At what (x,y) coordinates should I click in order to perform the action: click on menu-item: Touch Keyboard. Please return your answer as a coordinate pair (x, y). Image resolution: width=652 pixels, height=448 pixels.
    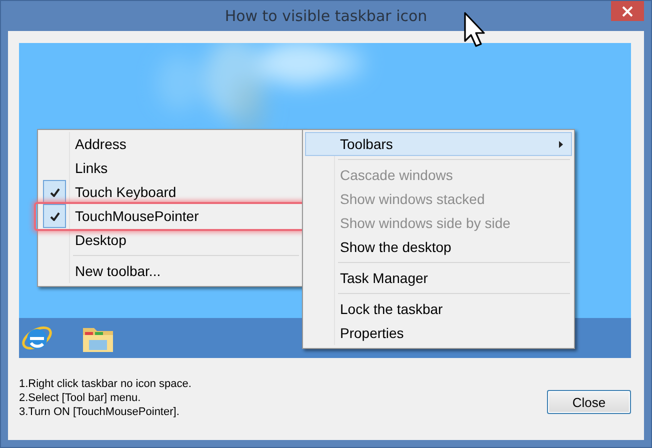
    Looking at the image, I should click on (170, 192).